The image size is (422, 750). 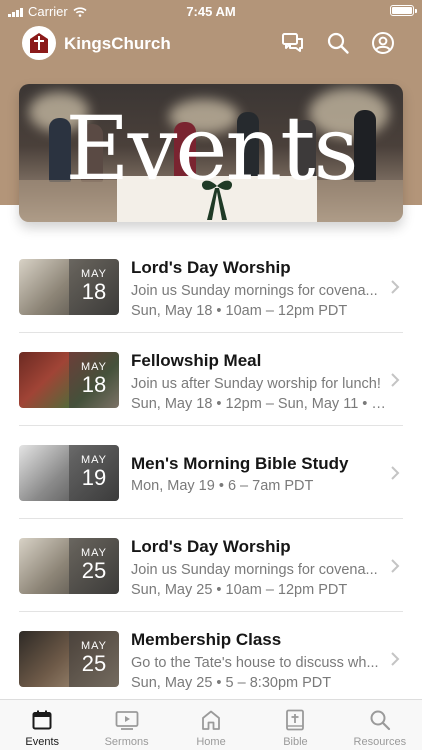 I want to click on tab-sermons: Sermons, so click(x=126, y=725).